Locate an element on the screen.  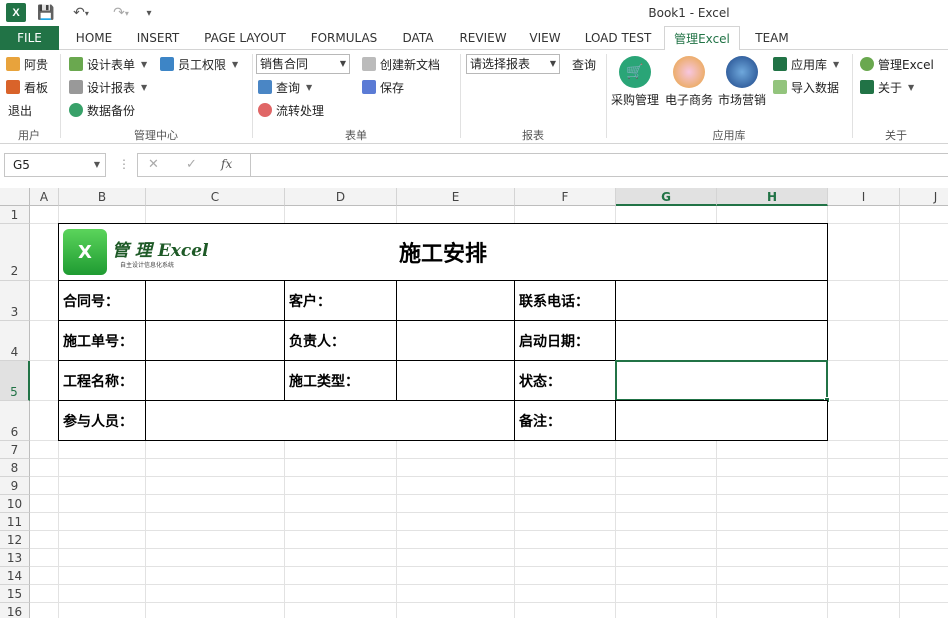
row-header: 3 is located at coordinates (15, 301).